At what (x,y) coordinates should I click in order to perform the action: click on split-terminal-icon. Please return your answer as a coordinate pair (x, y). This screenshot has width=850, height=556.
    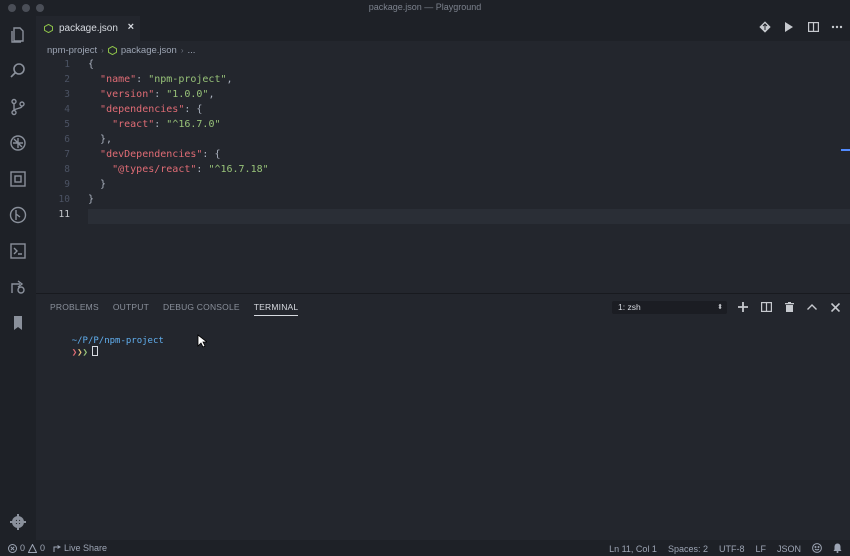
    Looking at the image, I should click on (766, 307).